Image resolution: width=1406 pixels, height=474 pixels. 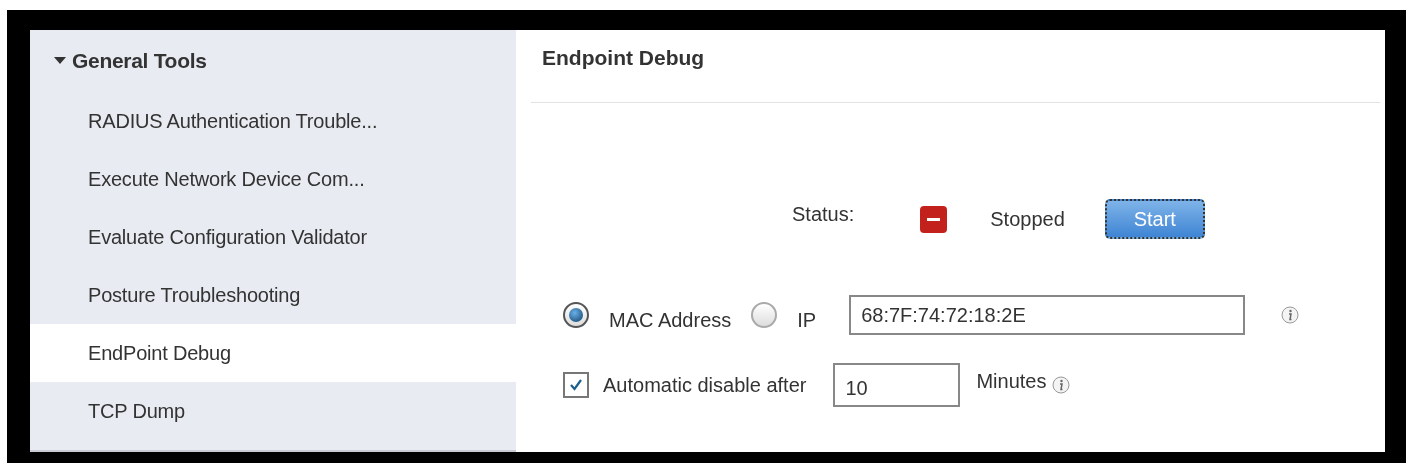 I want to click on unit-label: Minutes, so click(x=1011, y=381).